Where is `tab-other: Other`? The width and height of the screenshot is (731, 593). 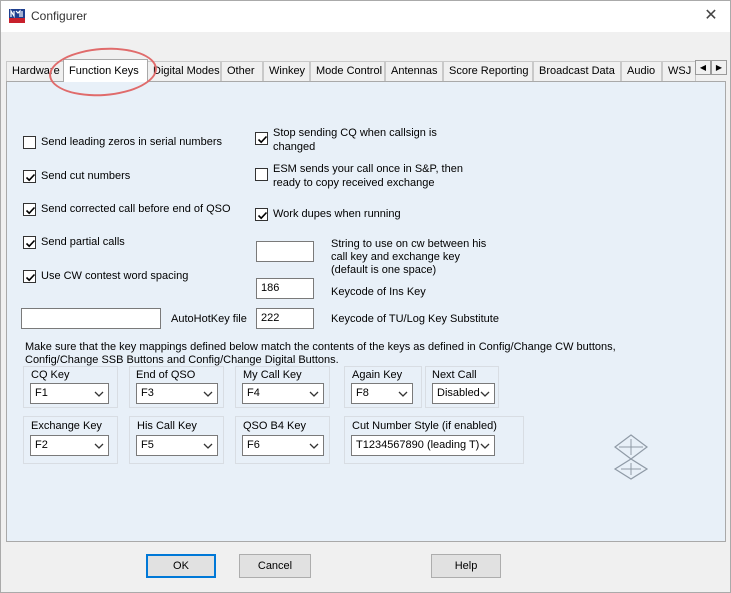 tab-other: Other is located at coordinates (242, 71).